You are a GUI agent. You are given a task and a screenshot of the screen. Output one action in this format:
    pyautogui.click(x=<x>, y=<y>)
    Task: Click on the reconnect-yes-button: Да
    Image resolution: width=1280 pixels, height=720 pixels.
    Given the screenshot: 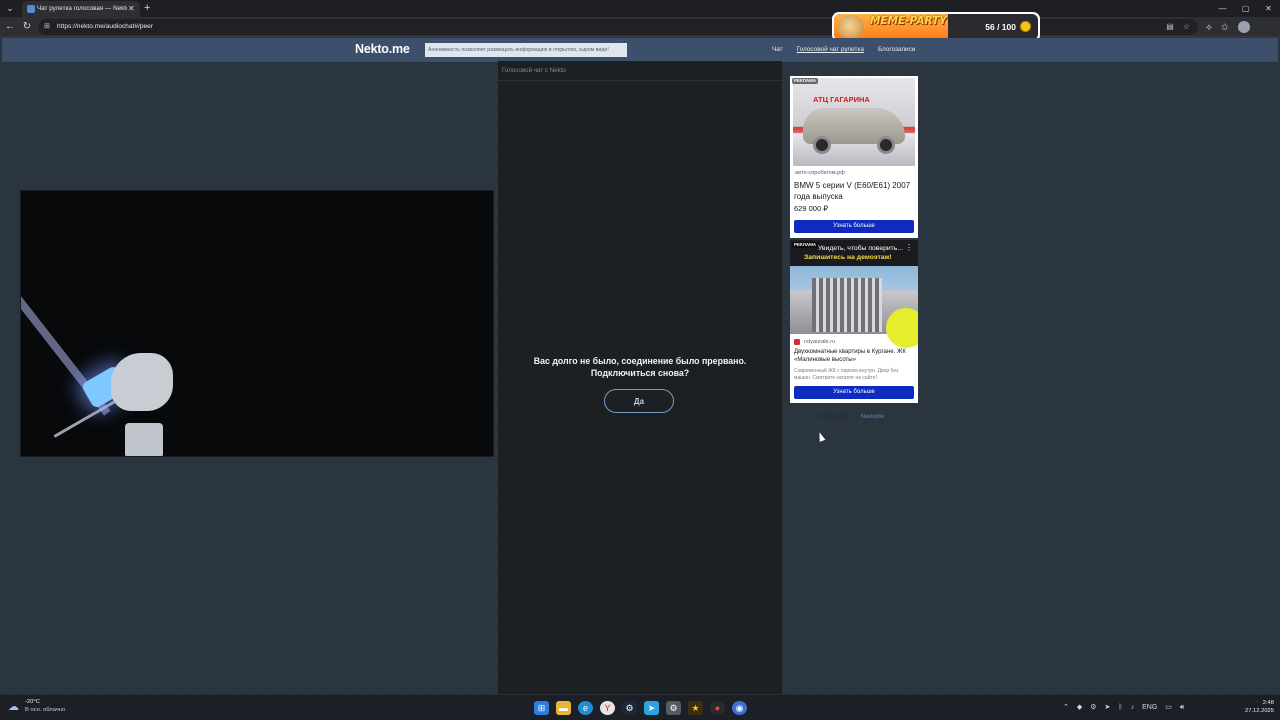 What is the action you would take?
    pyautogui.click(x=639, y=401)
    